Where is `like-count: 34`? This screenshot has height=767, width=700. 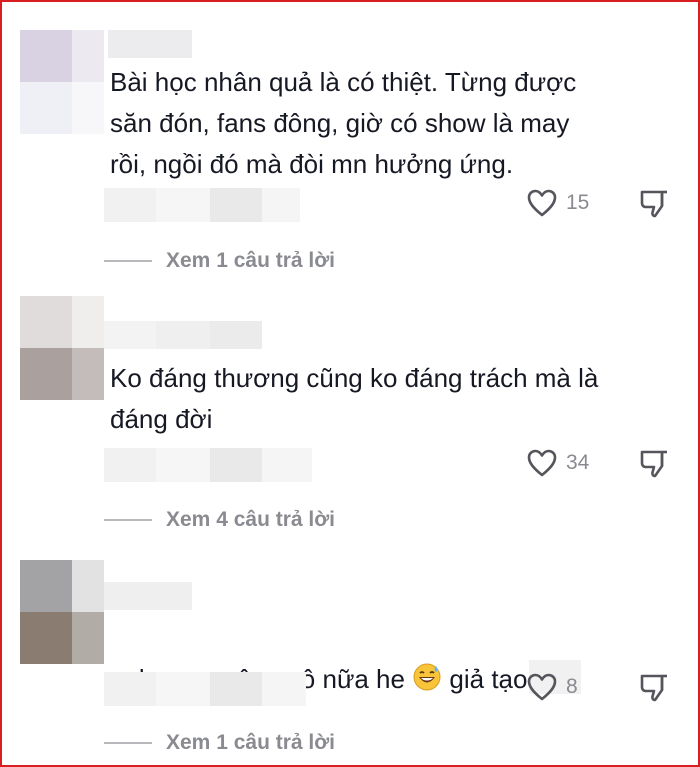
like-count: 34 is located at coordinates (578, 462).